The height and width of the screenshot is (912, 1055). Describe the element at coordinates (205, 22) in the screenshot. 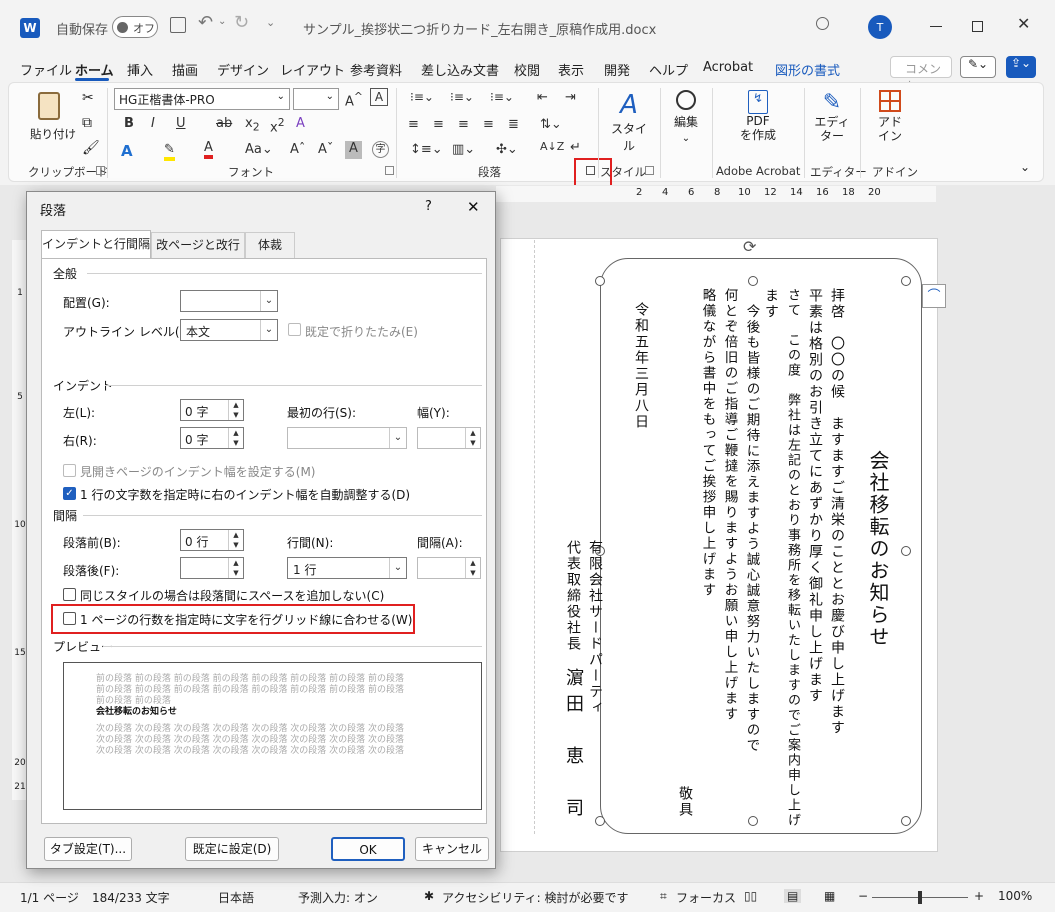

I see `undo-icon: ↶` at that location.